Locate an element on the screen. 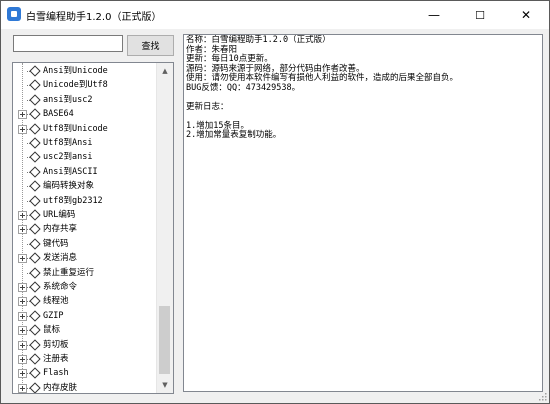  tree-item: 剪切板 is located at coordinates (85, 345).